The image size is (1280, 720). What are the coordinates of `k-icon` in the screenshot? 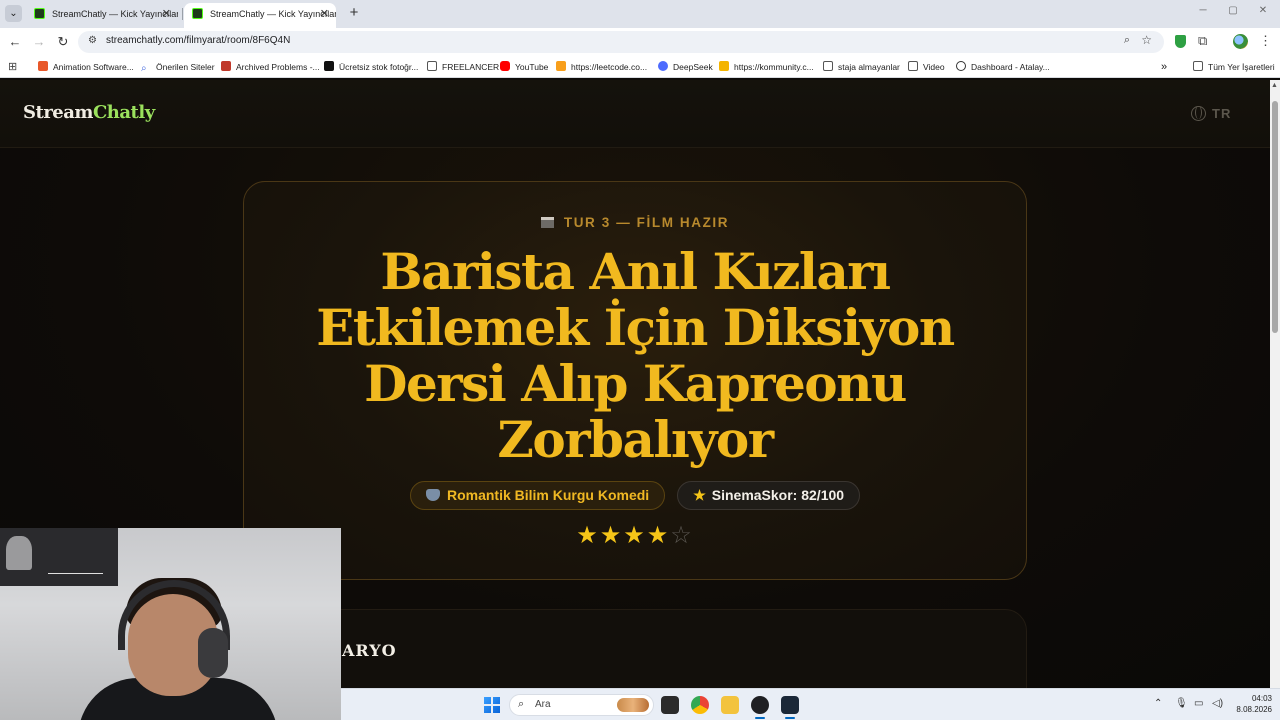 It's located at (724, 66).